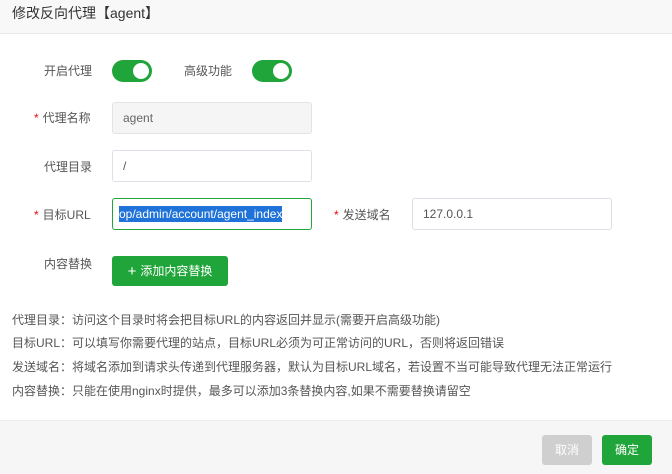 The height and width of the screenshot is (474, 672). Describe the element at coordinates (212, 118) in the screenshot. I see `proxy-name-input: agent` at that location.